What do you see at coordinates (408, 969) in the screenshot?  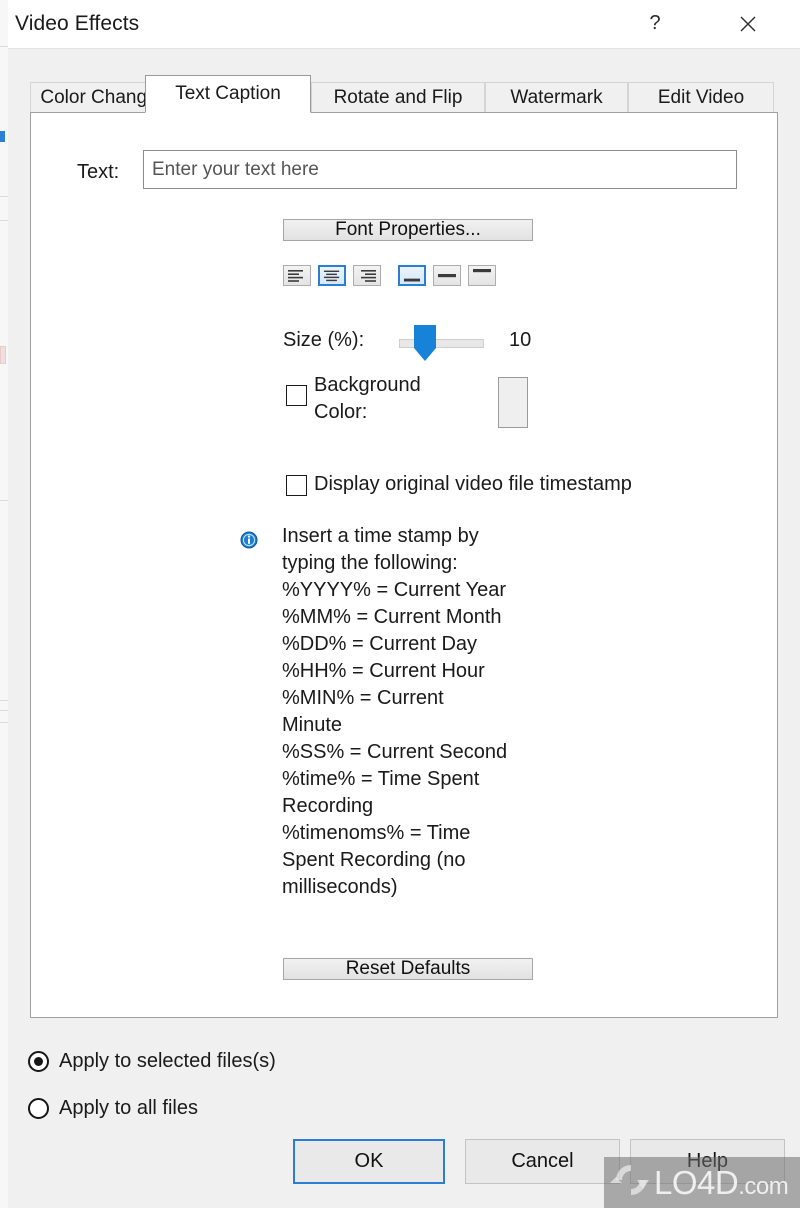 I see `reset-defaults-button: Reset Defaults` at bounding box center [408, 969].